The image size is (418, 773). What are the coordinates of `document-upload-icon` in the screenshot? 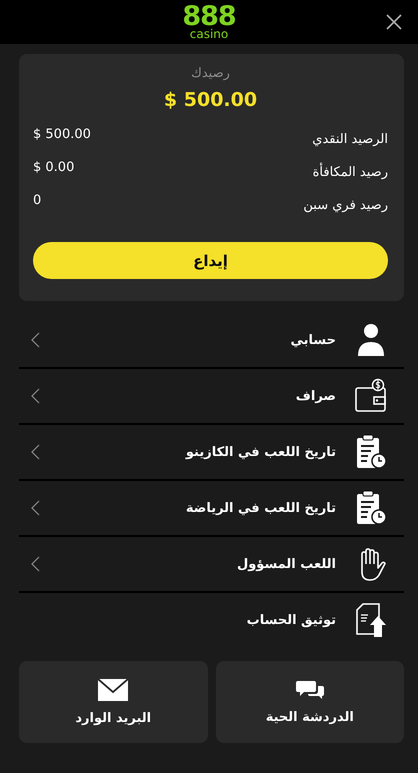 It's located at (371, 620).